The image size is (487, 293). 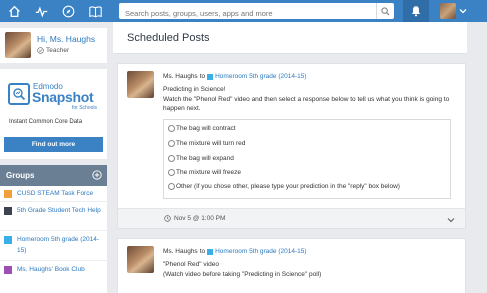 I want to click on group-label: 5th Grade Student Tech Help, so click(x=59, y=210).